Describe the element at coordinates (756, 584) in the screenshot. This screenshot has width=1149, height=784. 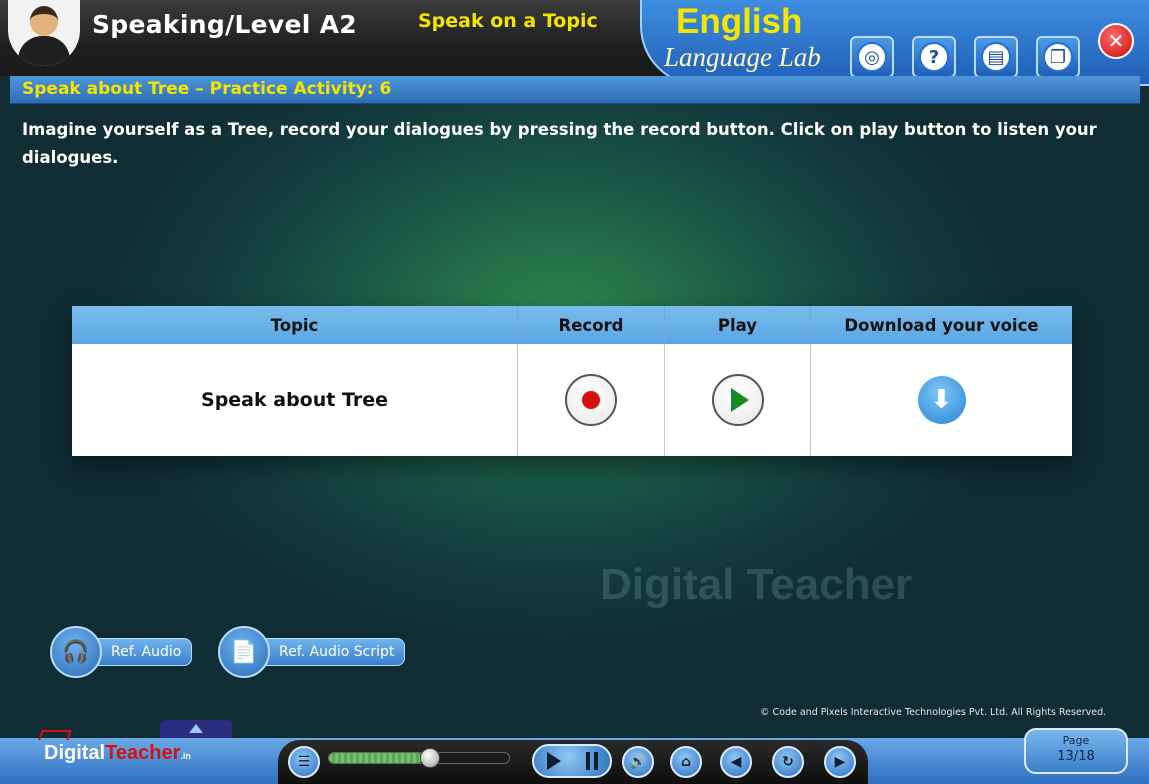
I see `watermark: Digital Teacher` at that location.